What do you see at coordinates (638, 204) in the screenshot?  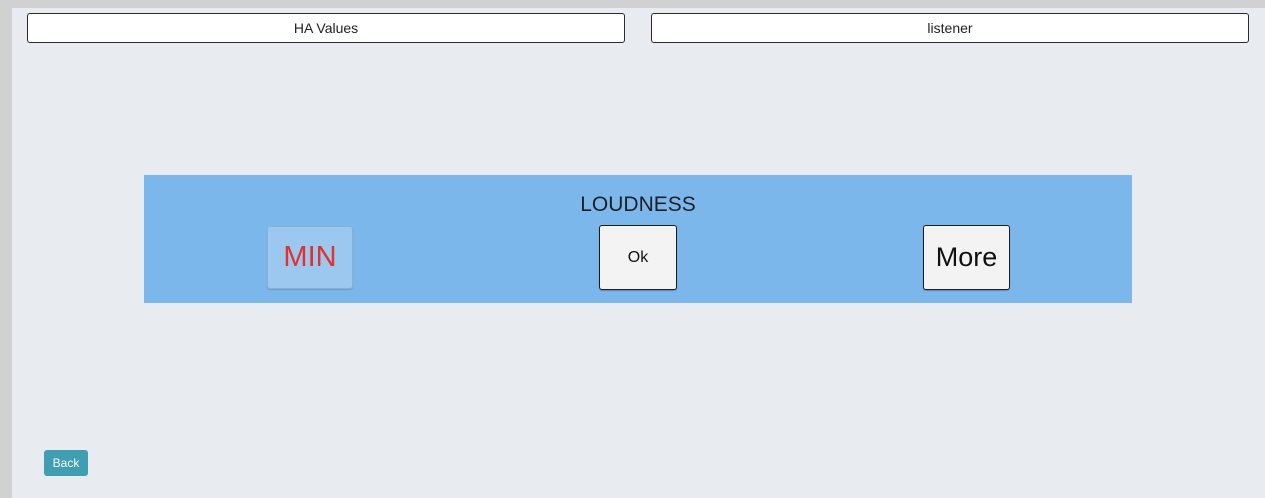 I see `loudness-title: LOUDNESS` at bounding box center [638, 204].